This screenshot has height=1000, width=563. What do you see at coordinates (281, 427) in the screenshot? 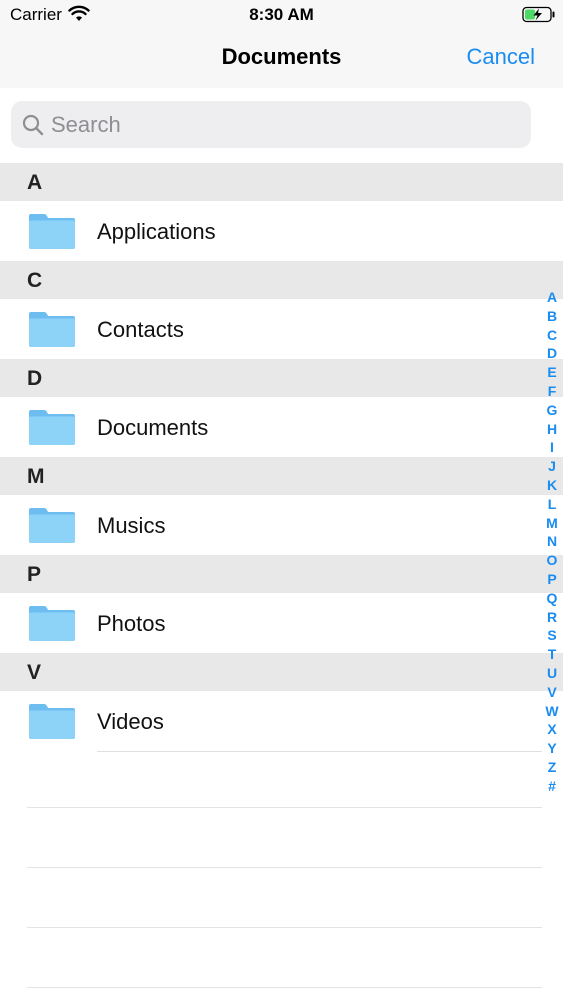
I see `list-item-documents: Documents` at bounding box center [281, 427].